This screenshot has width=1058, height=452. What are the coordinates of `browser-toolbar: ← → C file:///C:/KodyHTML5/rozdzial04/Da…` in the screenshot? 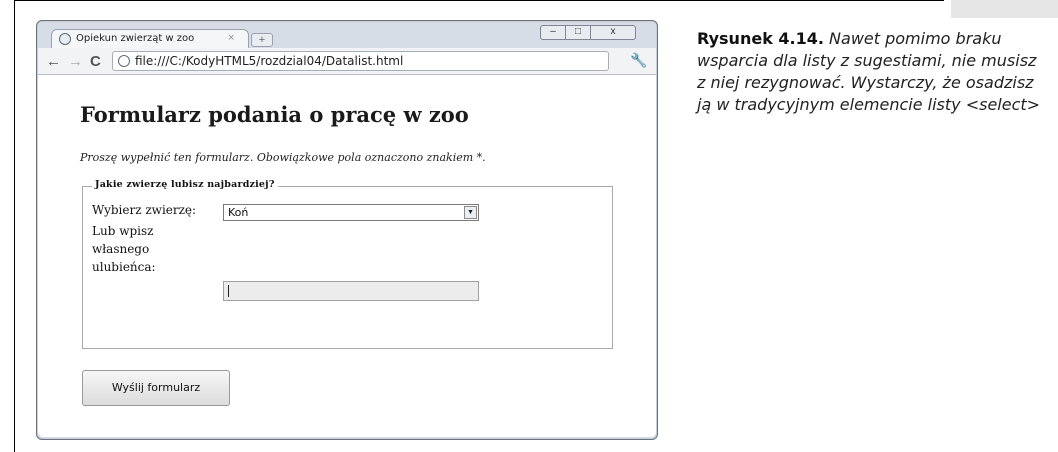 It's located at (347, 61).